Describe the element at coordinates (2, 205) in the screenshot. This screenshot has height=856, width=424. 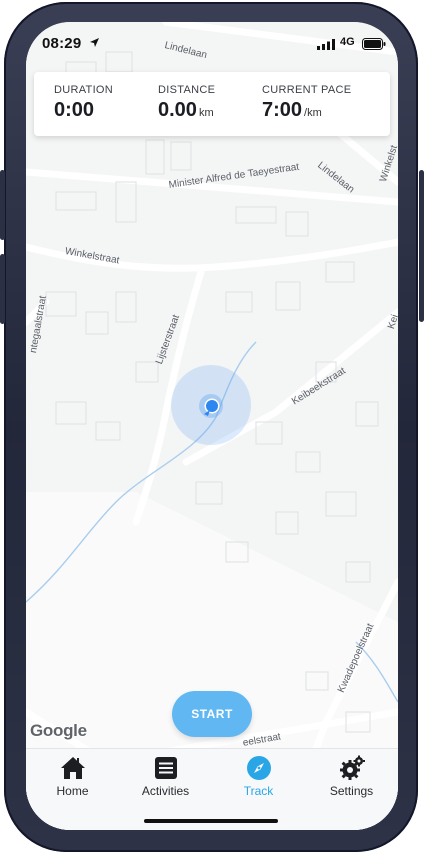
I see `volume-up-button` at that location.